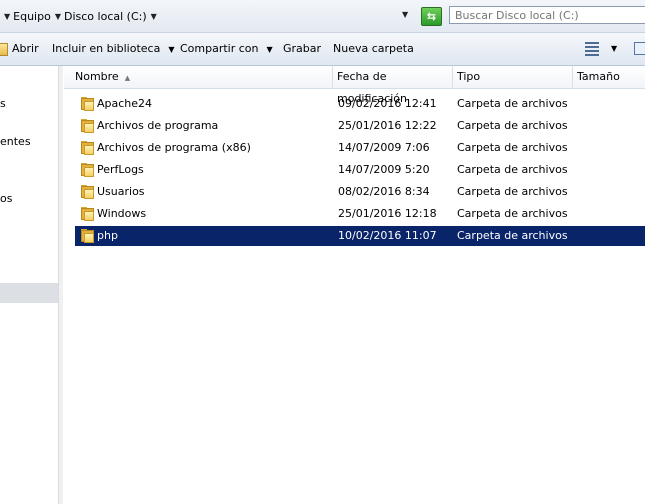 This screenshot has width=645, height=504. What do you see at coordinates (639, 48) in the screenshot?
I see `preview-pane-icon` at bounding box center [639, 48].